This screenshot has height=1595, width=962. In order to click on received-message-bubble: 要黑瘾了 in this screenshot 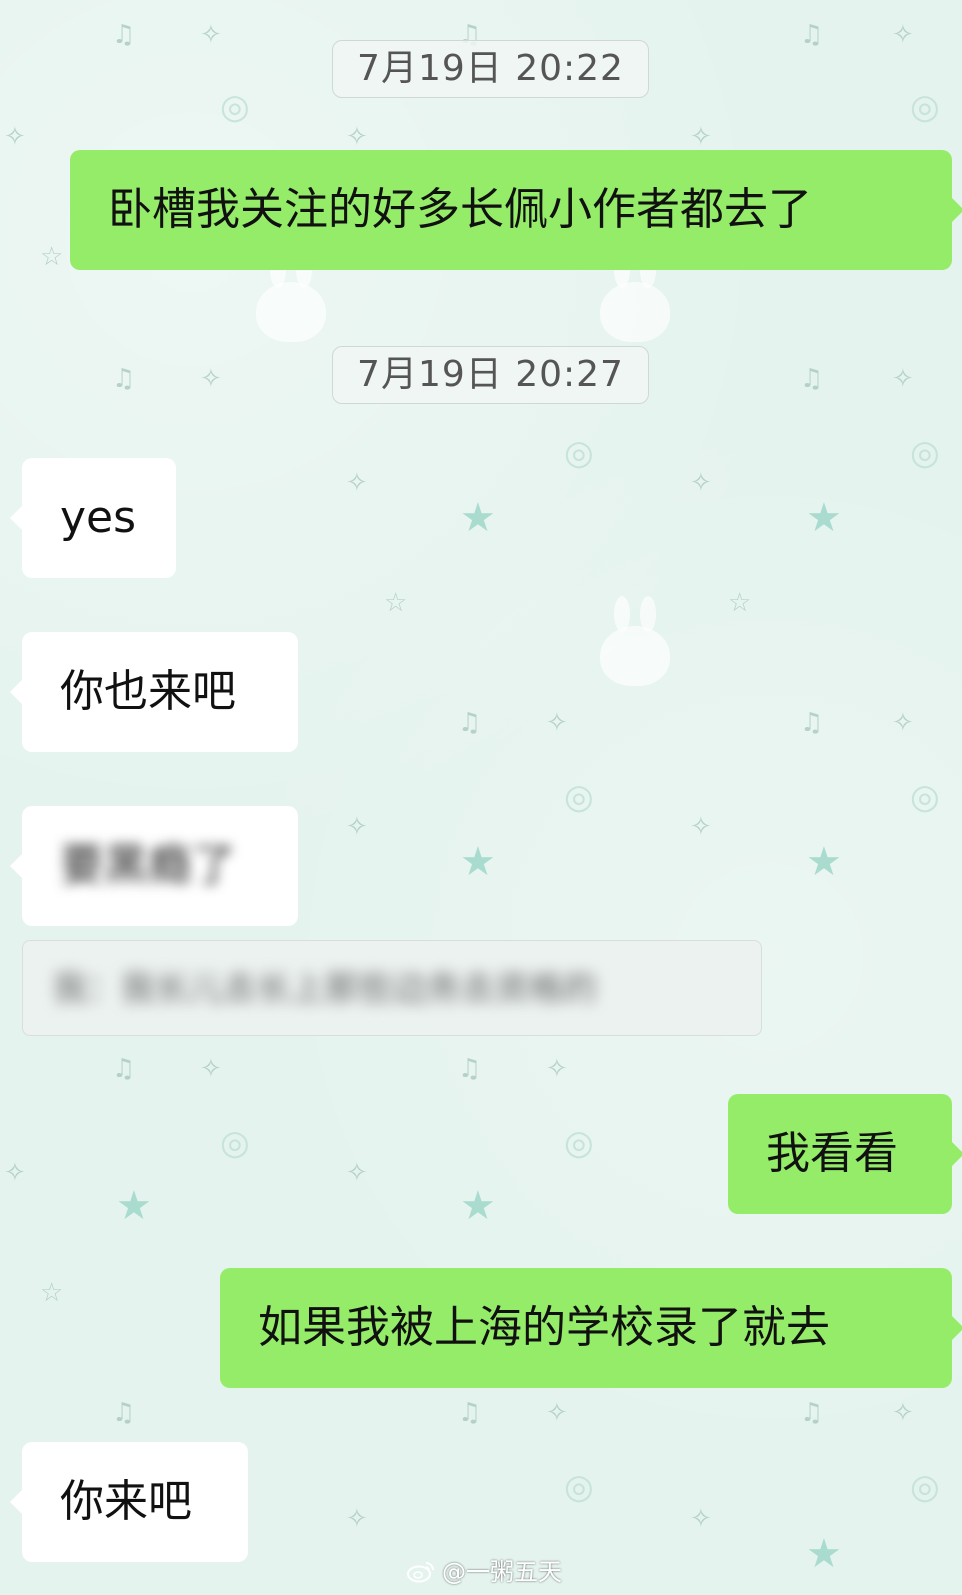, I will do `click(154, 866)`.